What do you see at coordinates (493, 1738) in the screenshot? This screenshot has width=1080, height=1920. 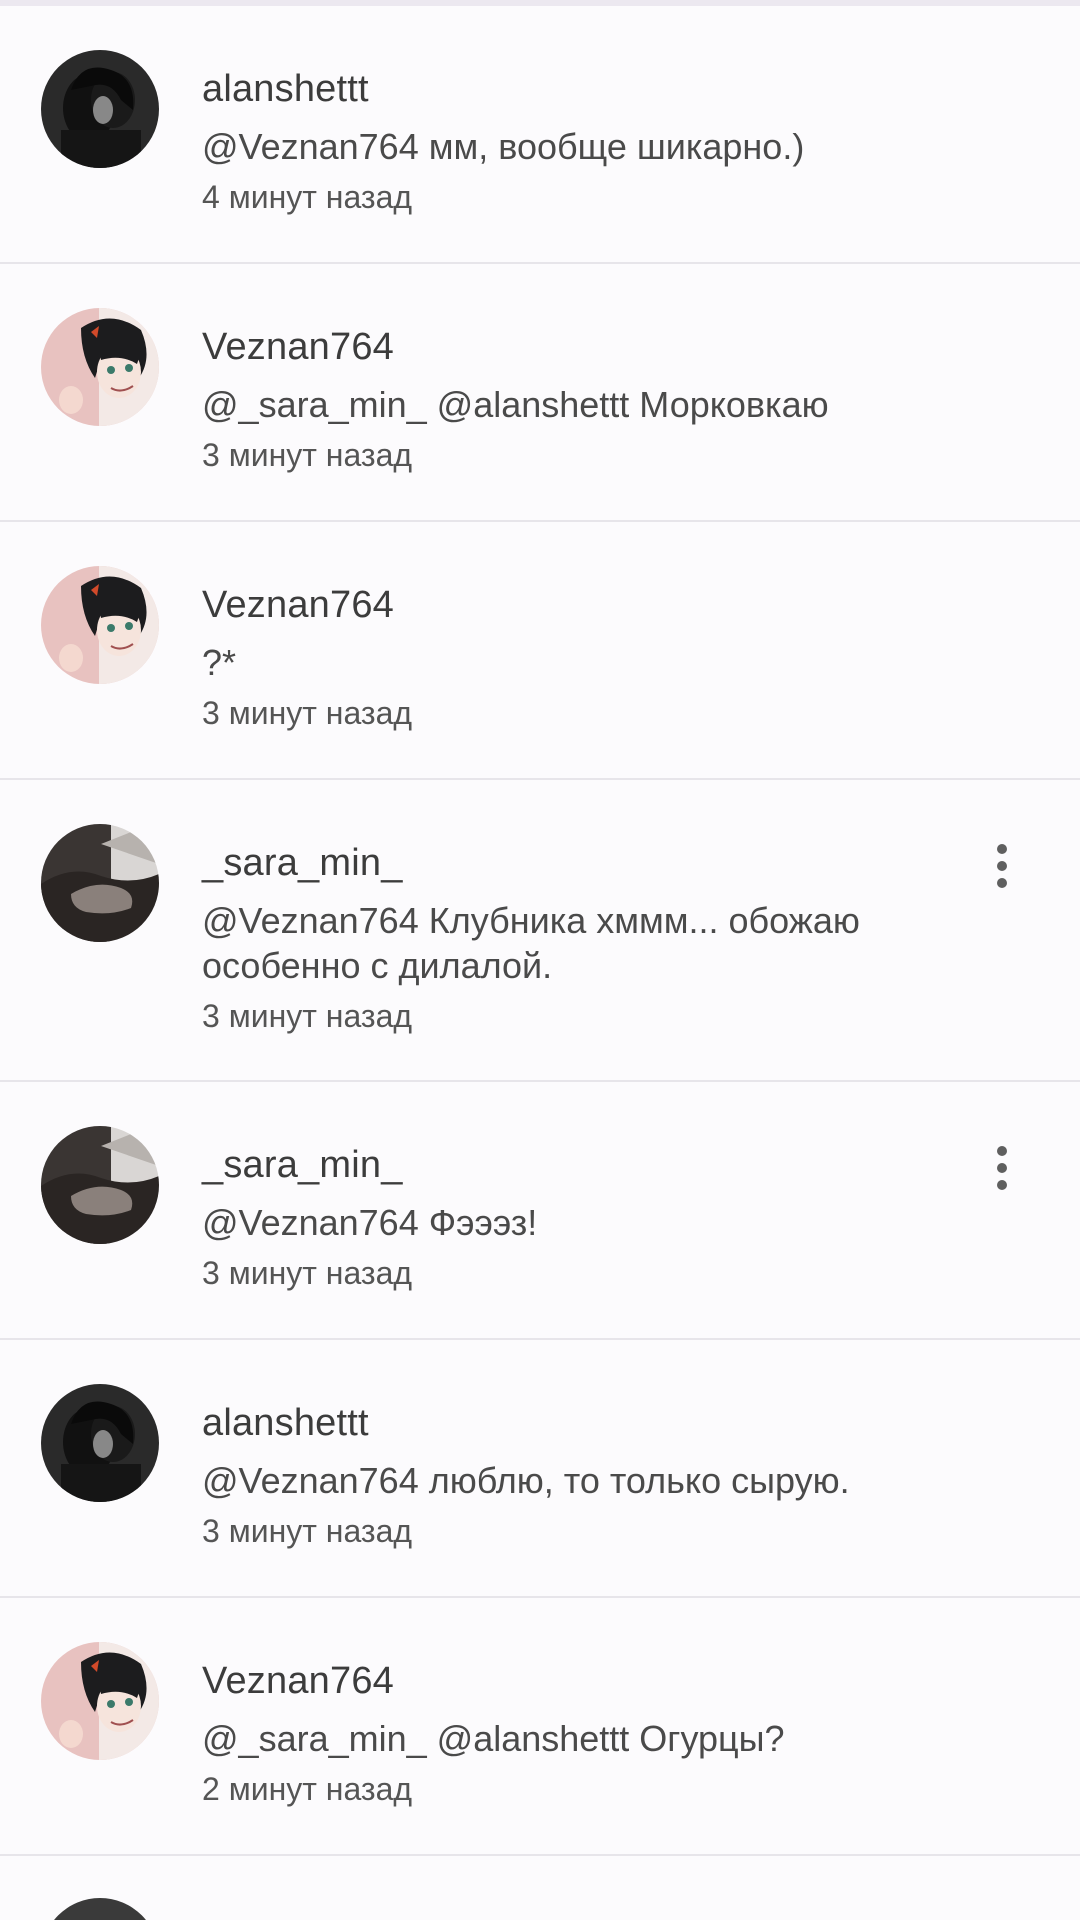 I see `comment-text: @_sara_min_ @alanshettt Огурцы?` at bounding box center [493, 1738].